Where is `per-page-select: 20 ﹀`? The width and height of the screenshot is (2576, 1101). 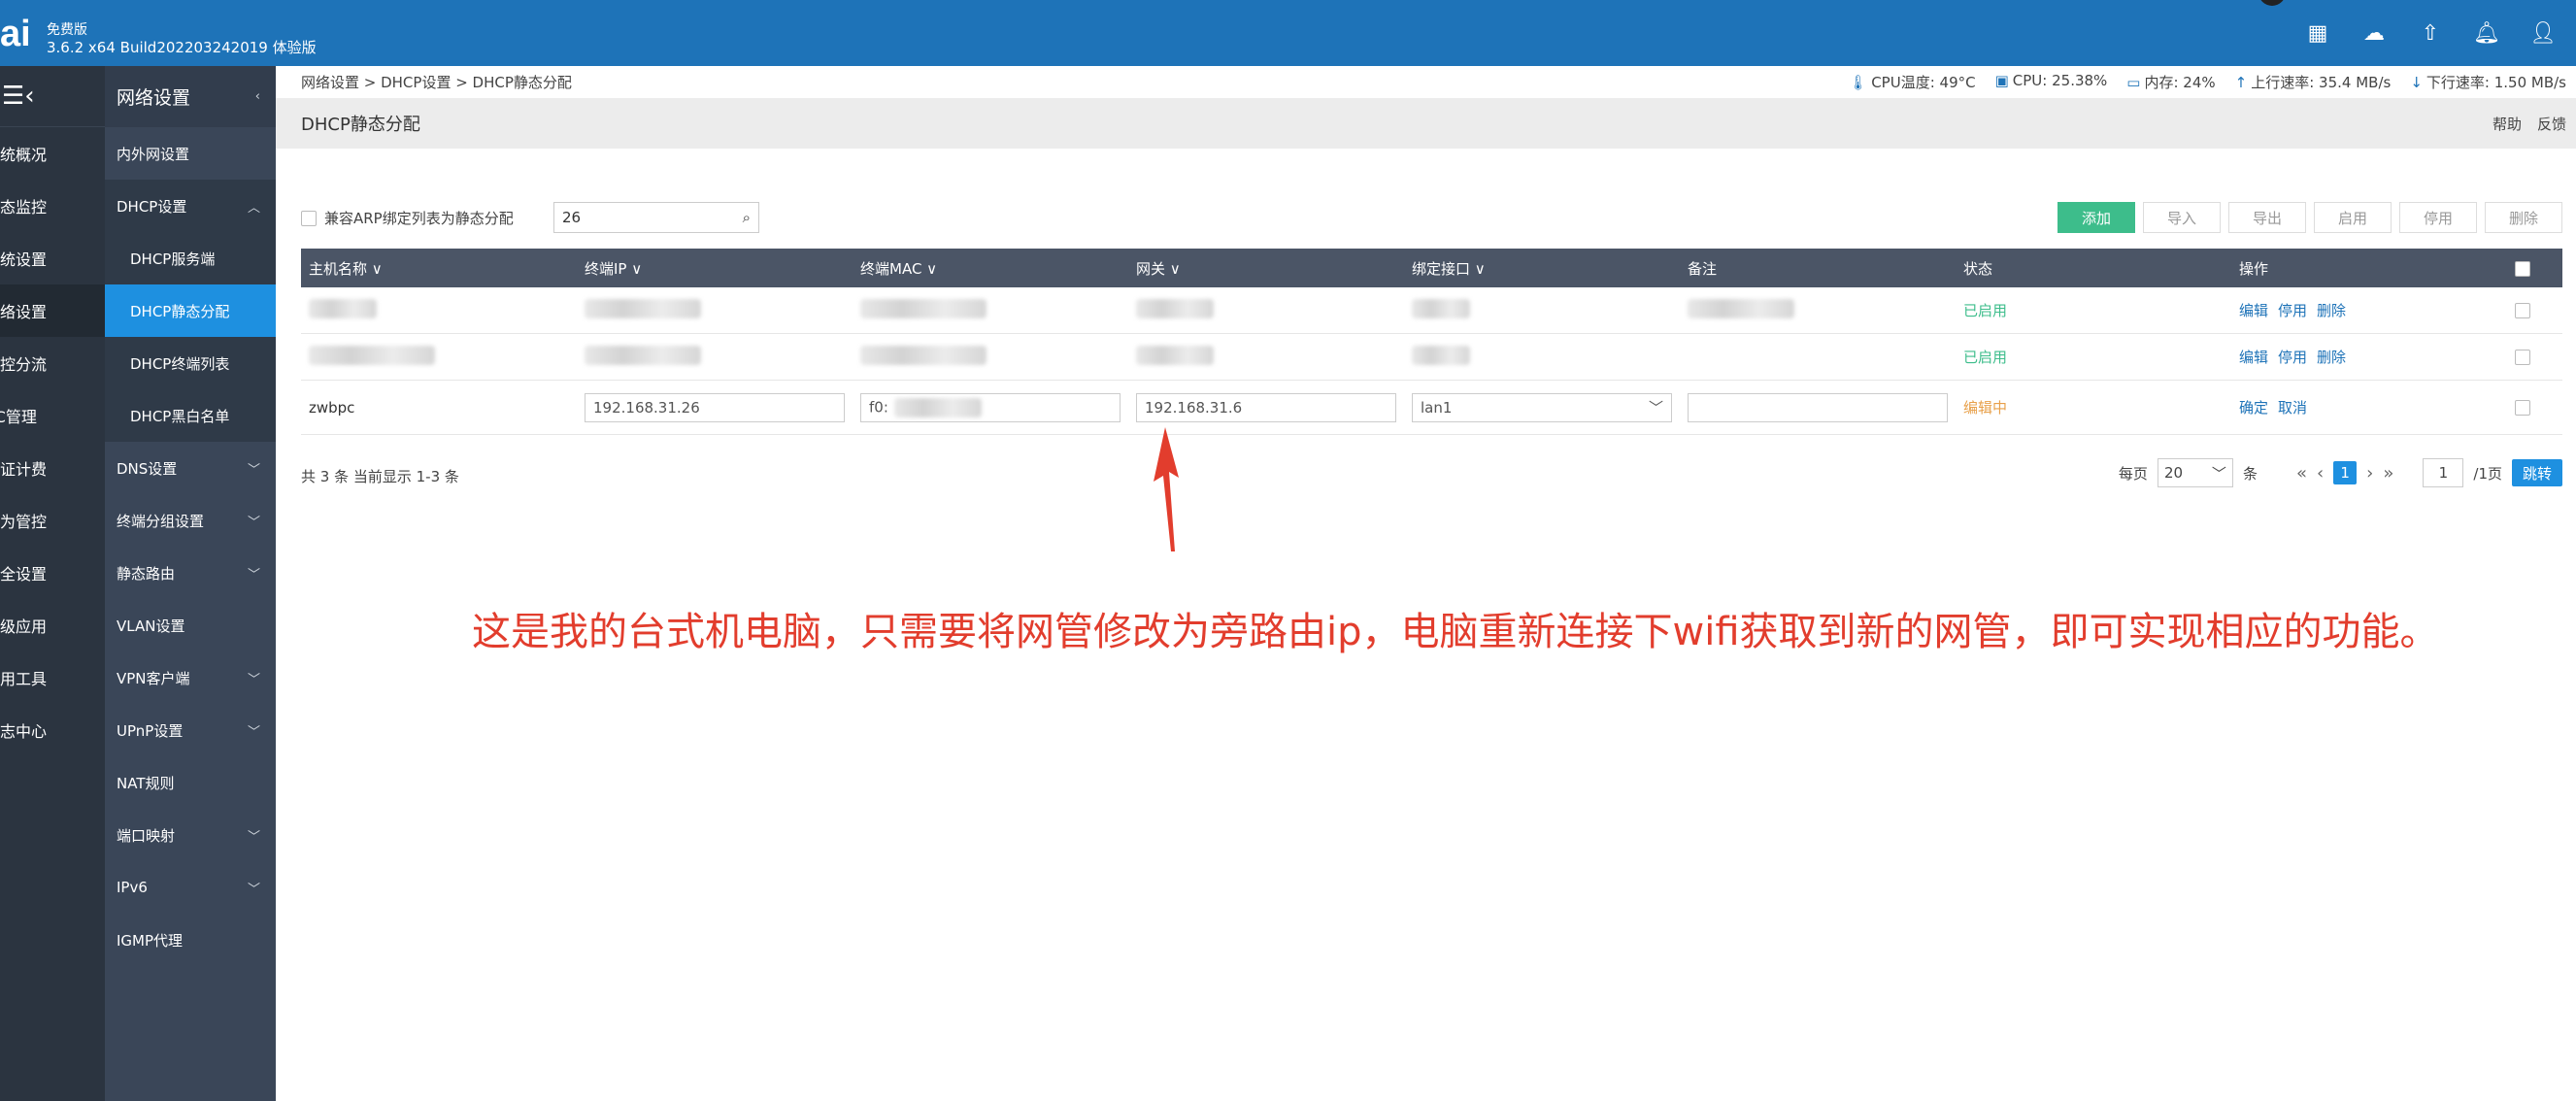 per-page-select: 20 ﹀ is located at coordinates (2195, 473).